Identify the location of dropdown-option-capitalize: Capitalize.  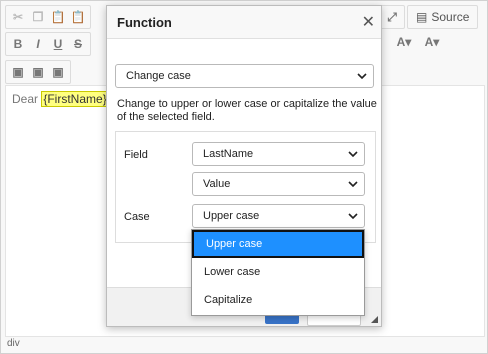
(278, 300).